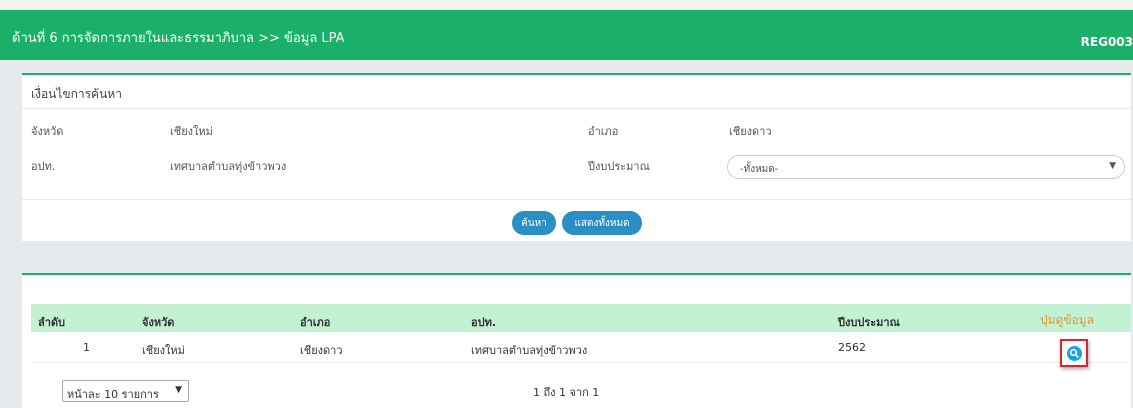 The width and height of the screenshot is (1133, 408). I want to click on budget-year-label: ปีงบประมาณ, so click(619, 166).